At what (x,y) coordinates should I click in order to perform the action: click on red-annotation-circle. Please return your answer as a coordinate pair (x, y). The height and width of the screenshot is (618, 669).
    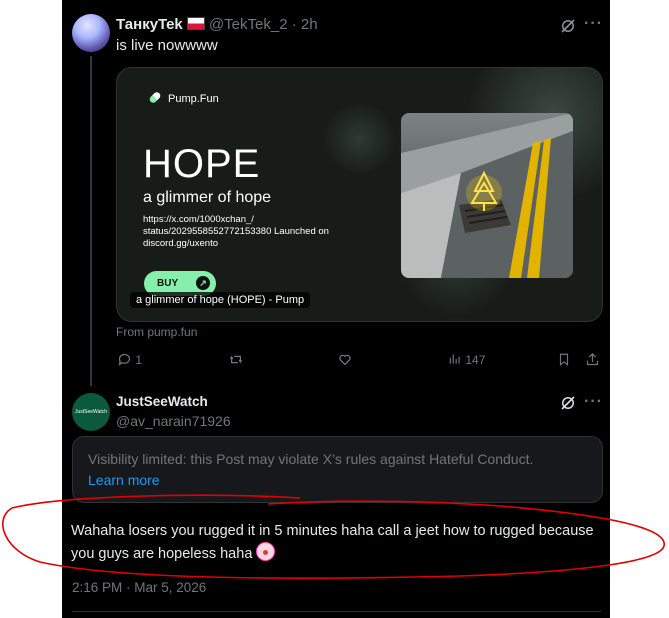
    Looking at the image, I should click on (333, 536).